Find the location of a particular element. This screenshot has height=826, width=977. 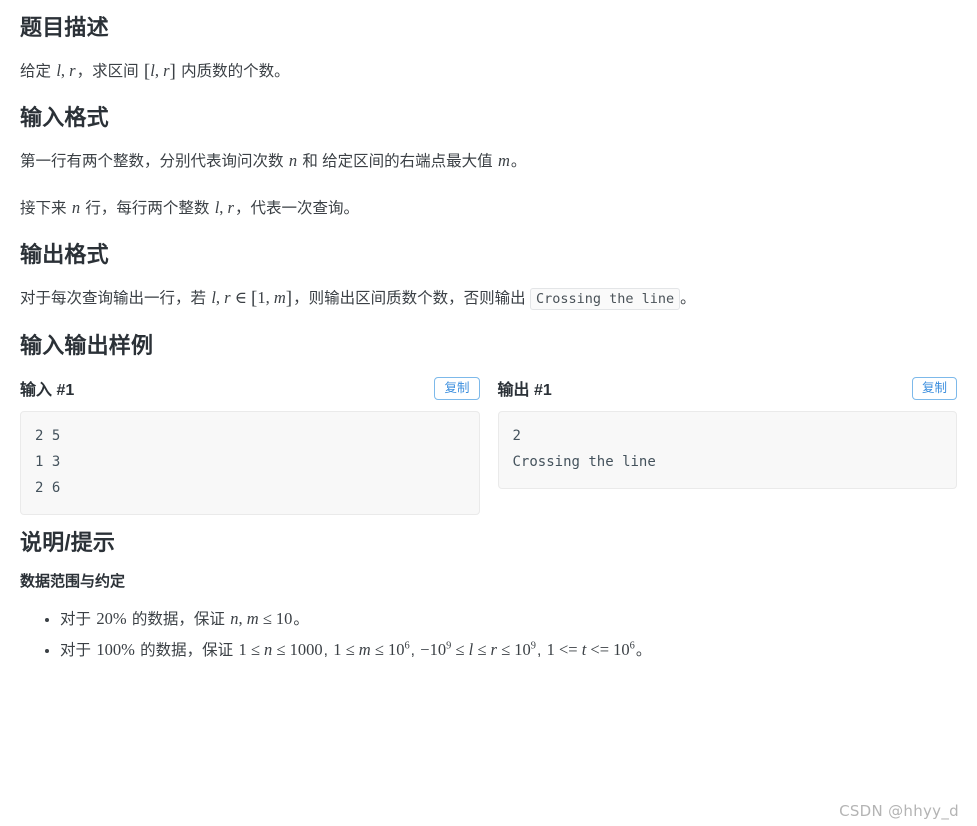

subheading-data-range: 数据范围与约定 is located at coordinates (73, 582).